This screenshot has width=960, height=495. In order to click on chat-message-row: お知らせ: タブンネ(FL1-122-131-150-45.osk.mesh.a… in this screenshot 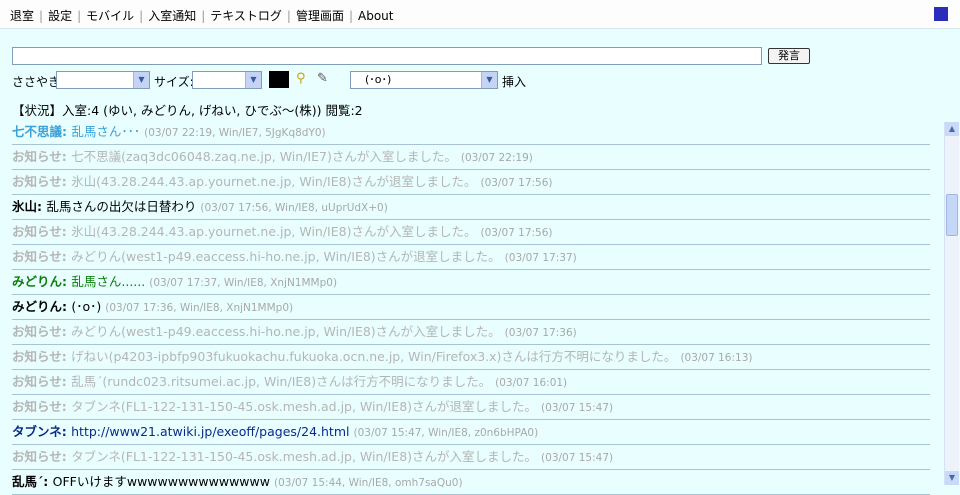, I will do `click(471, 457)`.